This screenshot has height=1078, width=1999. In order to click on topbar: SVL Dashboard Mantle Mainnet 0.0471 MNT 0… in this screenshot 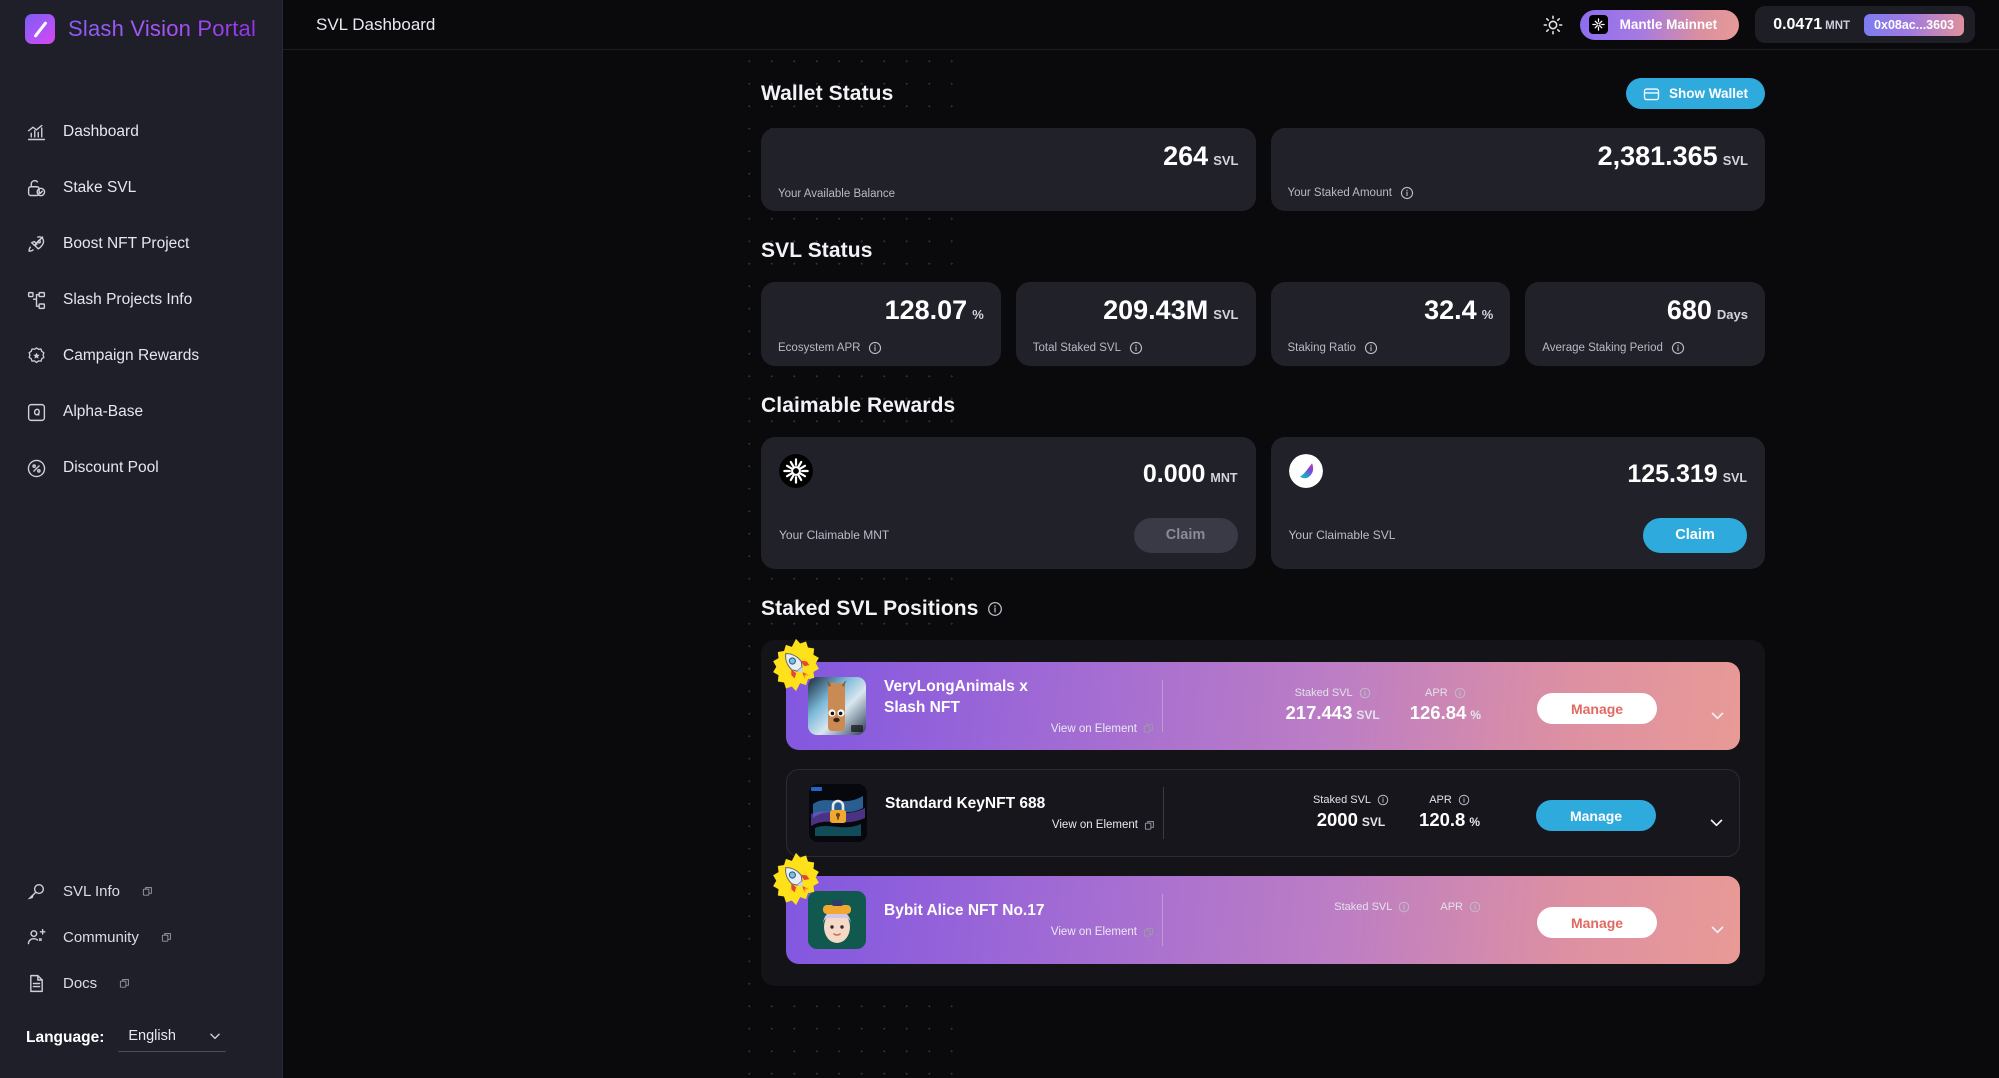, I will do `click(1141, 25)`.